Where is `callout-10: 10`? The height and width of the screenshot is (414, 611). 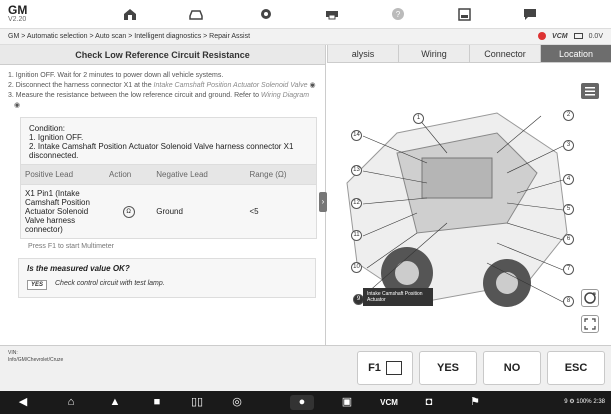 callout-10: 10 is located at coordinates (356, 267).